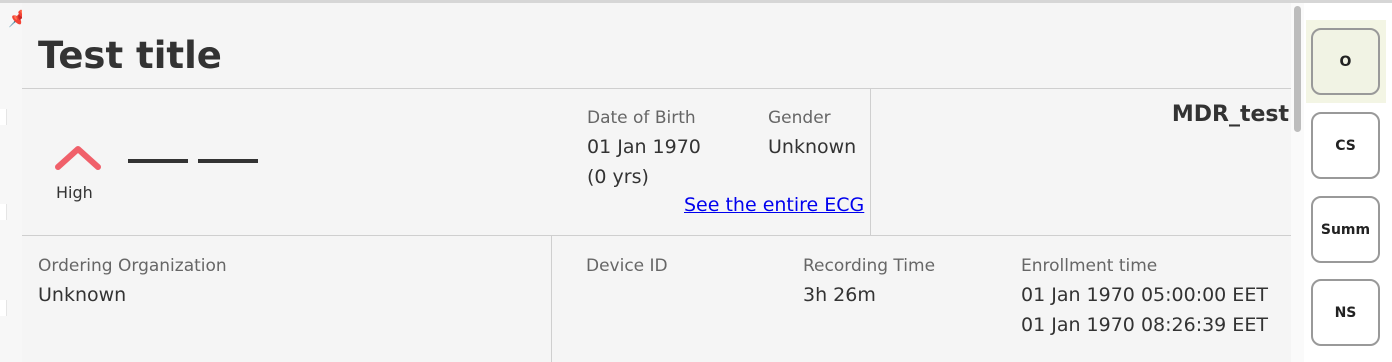  I want to click on nav-button-o: O, so click(1345, 61).